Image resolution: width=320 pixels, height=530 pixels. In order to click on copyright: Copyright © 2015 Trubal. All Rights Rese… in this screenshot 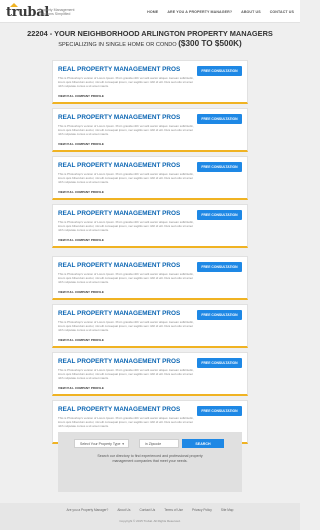, I will do `click(150, 521)`.